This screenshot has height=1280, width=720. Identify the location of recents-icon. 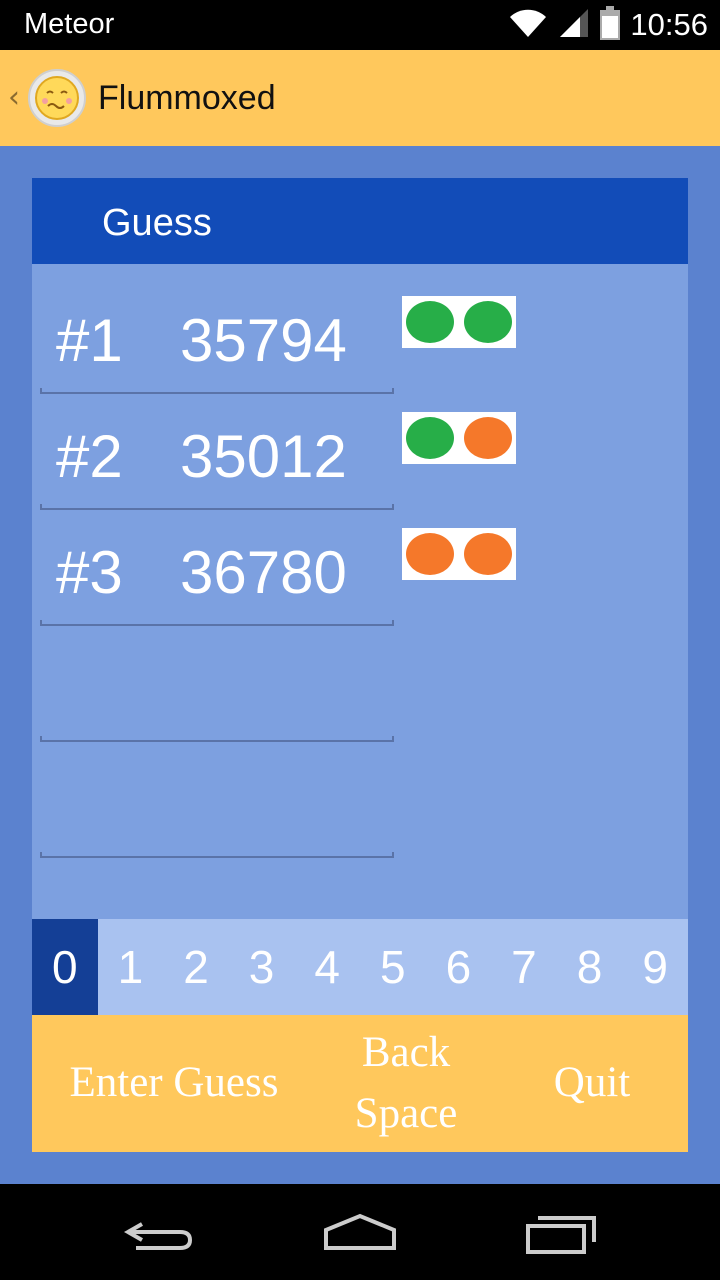
(560, 1232).